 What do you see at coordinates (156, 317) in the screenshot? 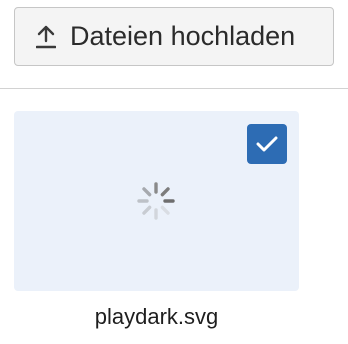
I see `file-name-label: playdark.svg` at bounding box center [156, 317].